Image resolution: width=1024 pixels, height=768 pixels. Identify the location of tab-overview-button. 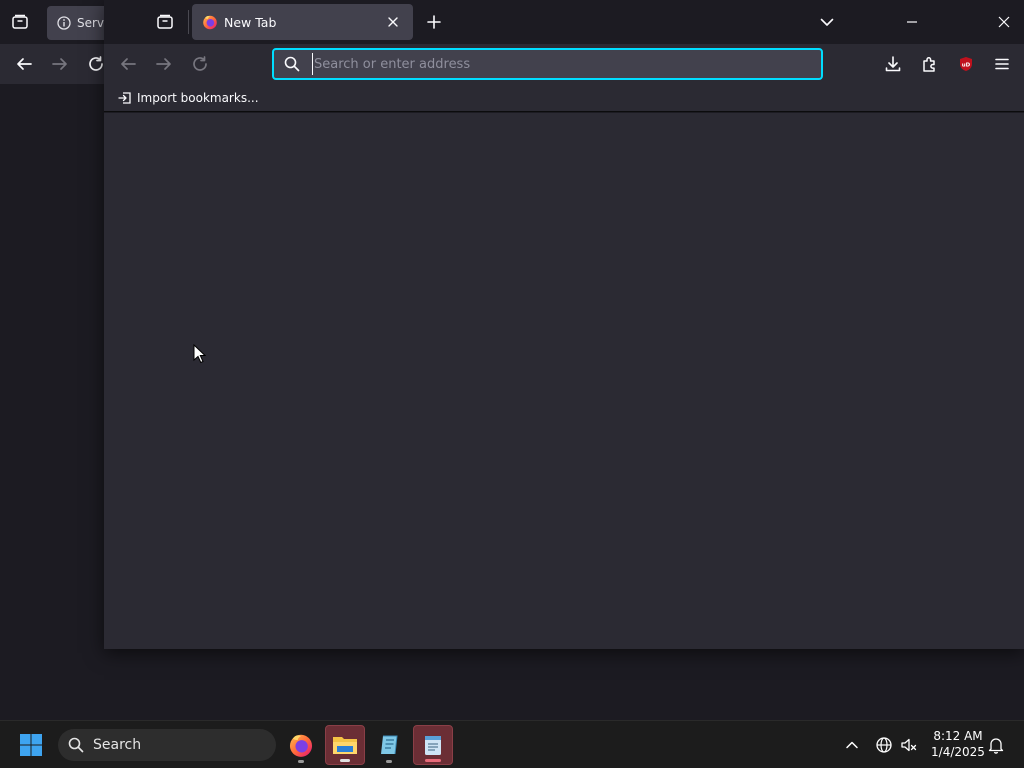
(165, 22).